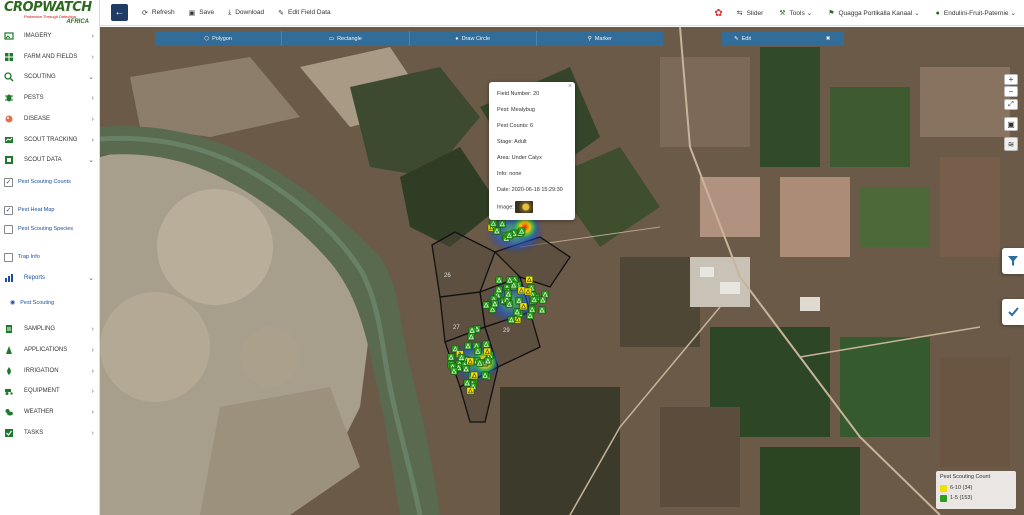  I want to click on filter-panel-tab, so click(1013, 261).